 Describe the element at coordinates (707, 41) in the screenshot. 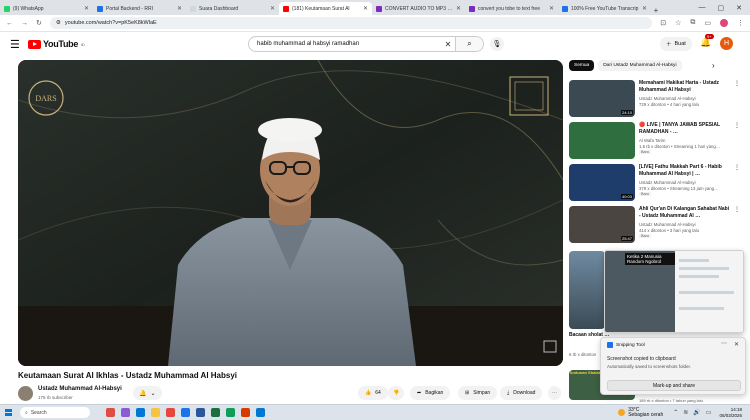

I see `notifications-bell-icon: 🔔 9+` at that location.